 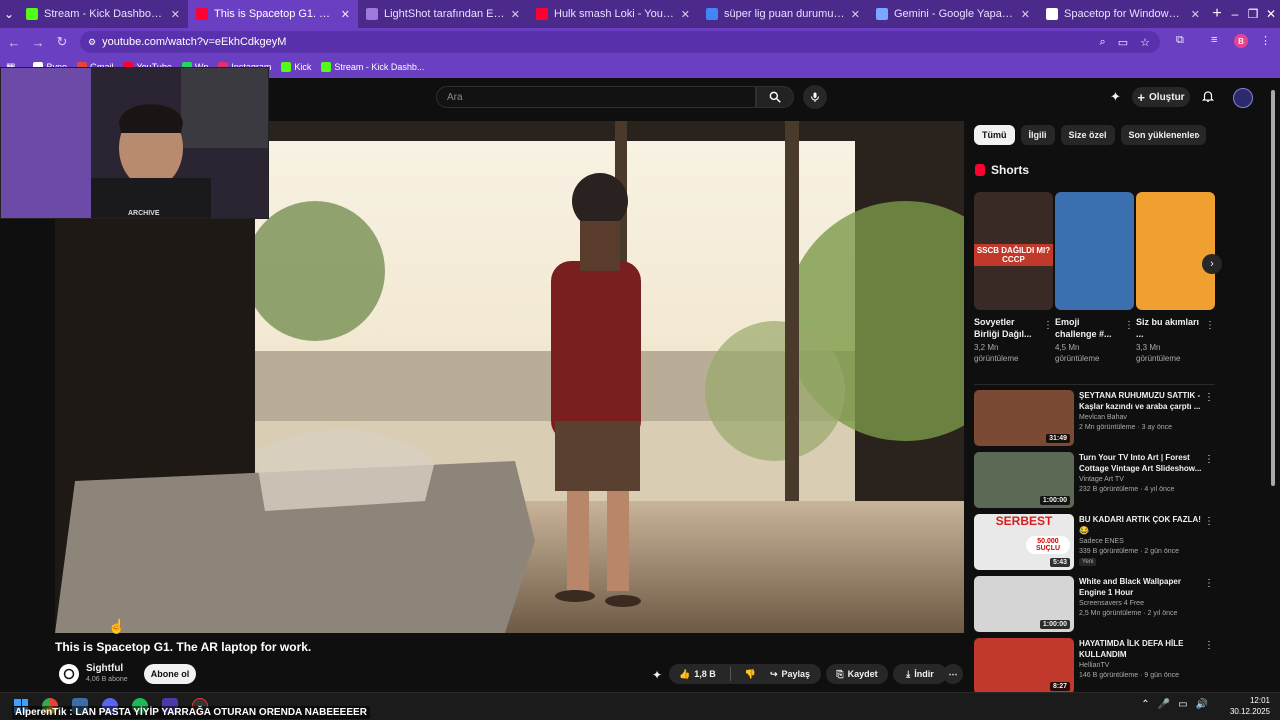 I want to click on bookmark-item: Kick, so click(x=296, y=67).